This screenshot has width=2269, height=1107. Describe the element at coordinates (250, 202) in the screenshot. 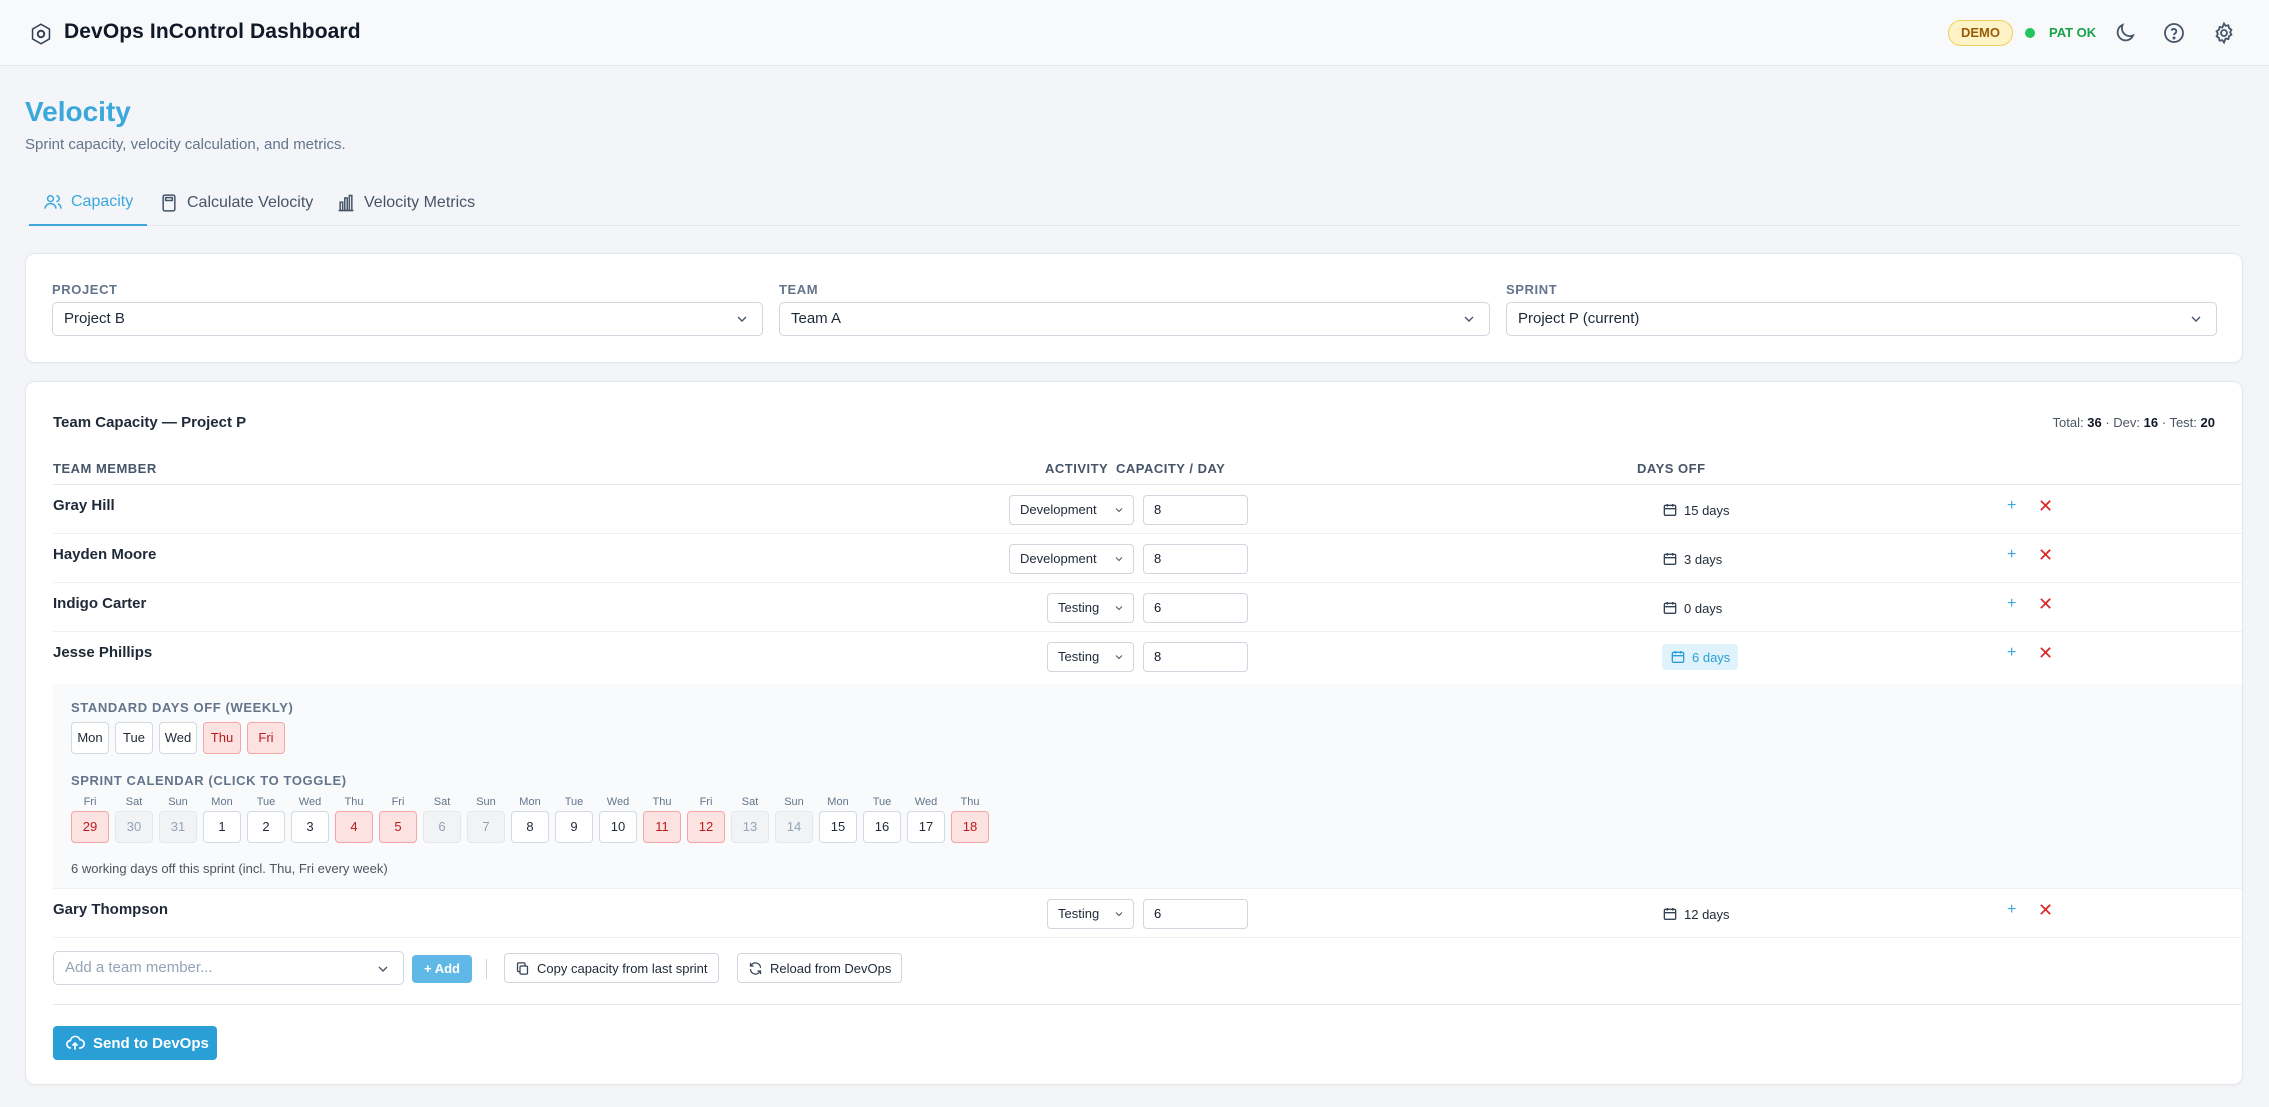

I see `tab-label: Calculate Velocity` at that location.